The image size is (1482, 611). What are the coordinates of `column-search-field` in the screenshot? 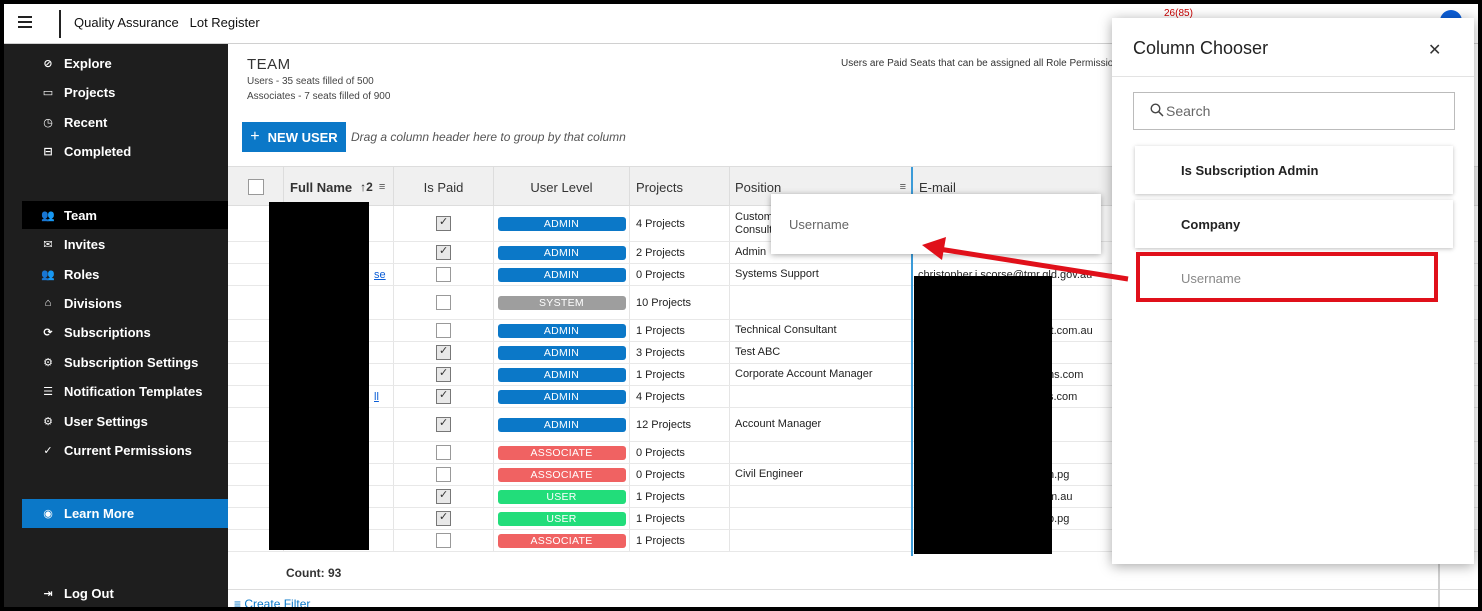 It's located at (1294, 111).